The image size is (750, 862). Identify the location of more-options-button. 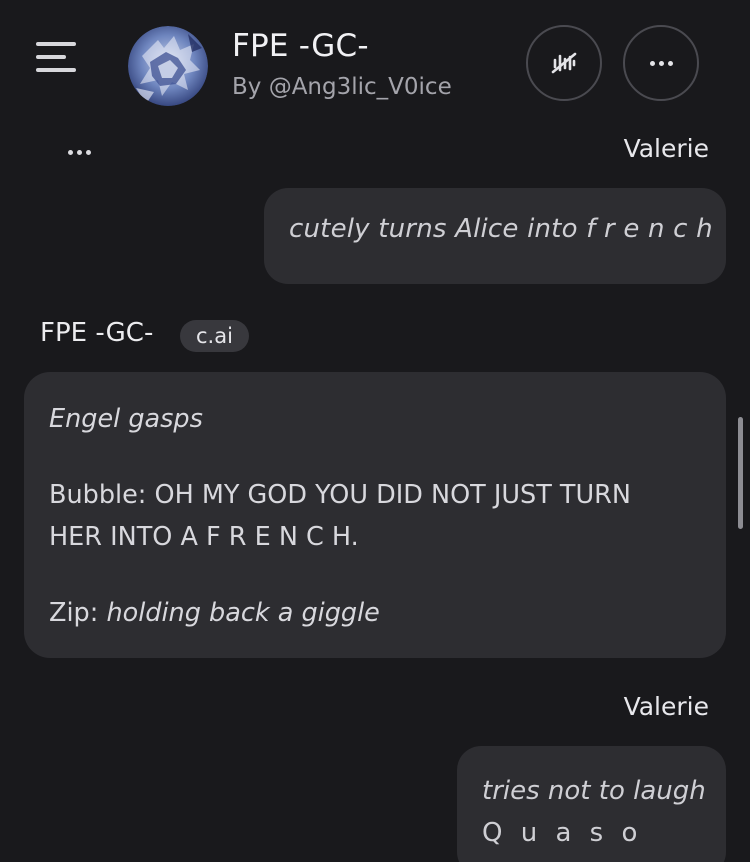
(661, 63).